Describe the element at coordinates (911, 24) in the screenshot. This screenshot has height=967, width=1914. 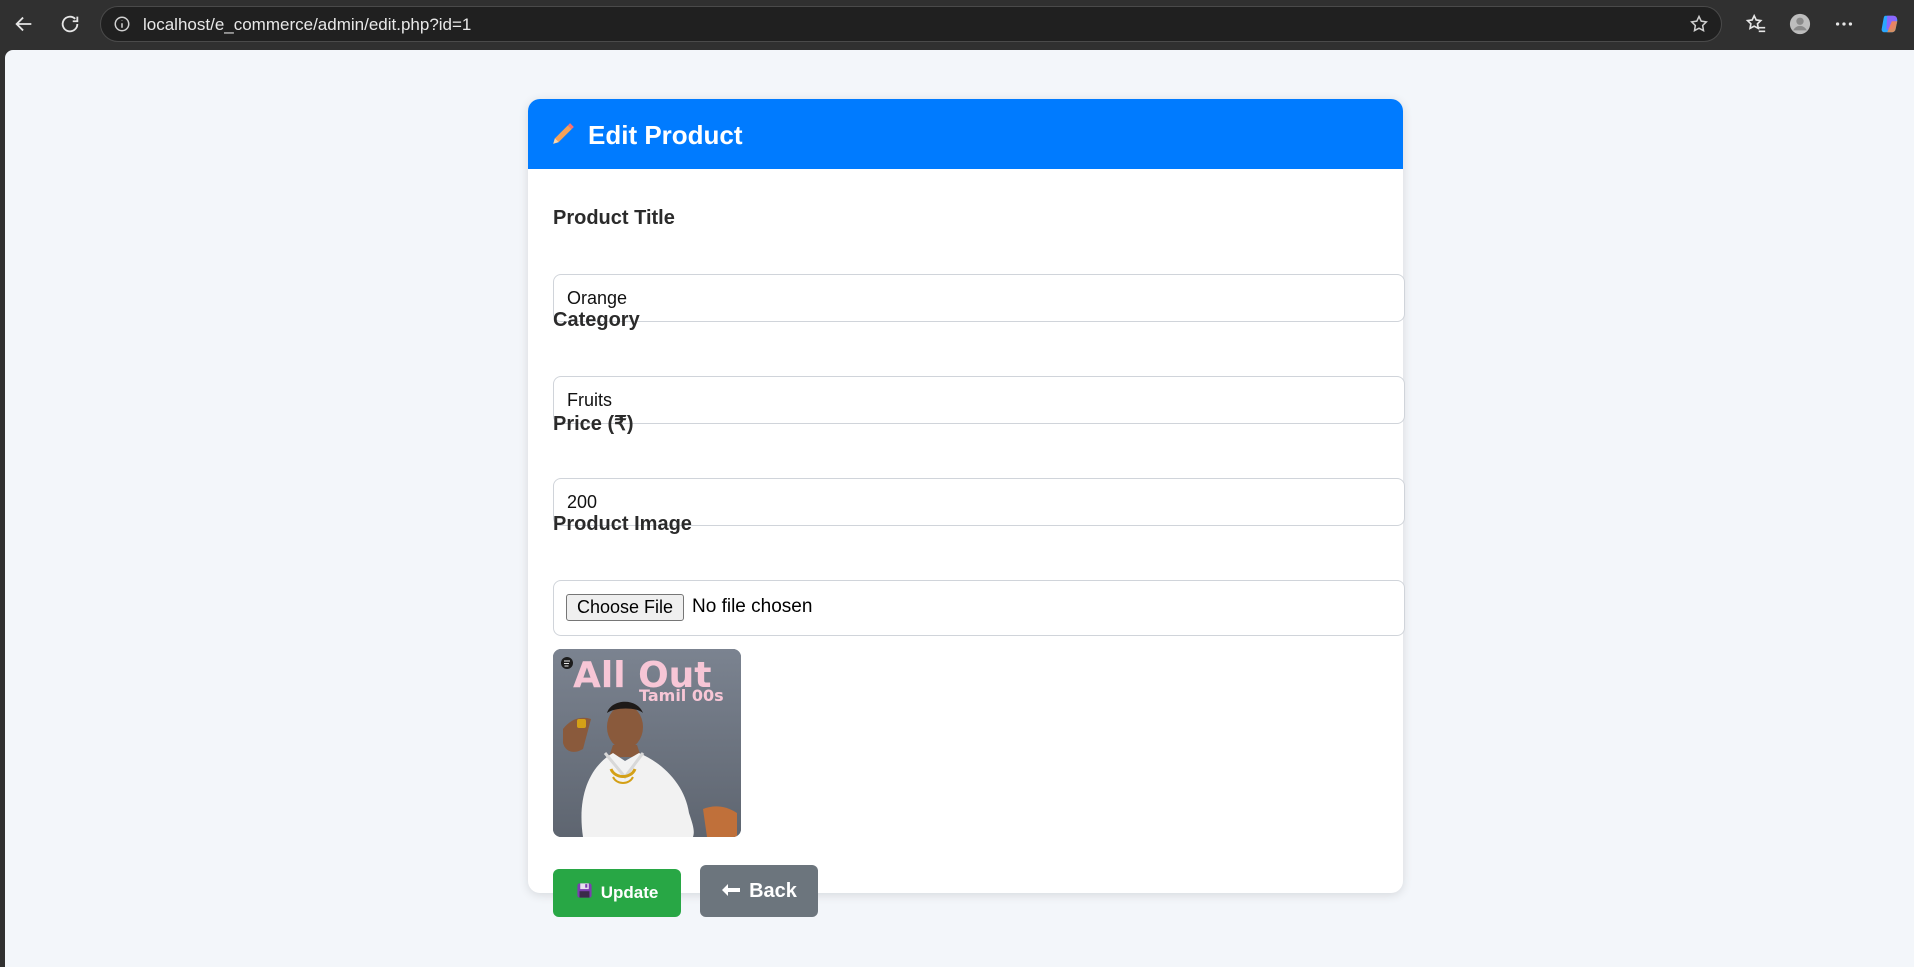
I see `address-bar: localhost/e_commerce/admin/edit.php?id=1` at that location.